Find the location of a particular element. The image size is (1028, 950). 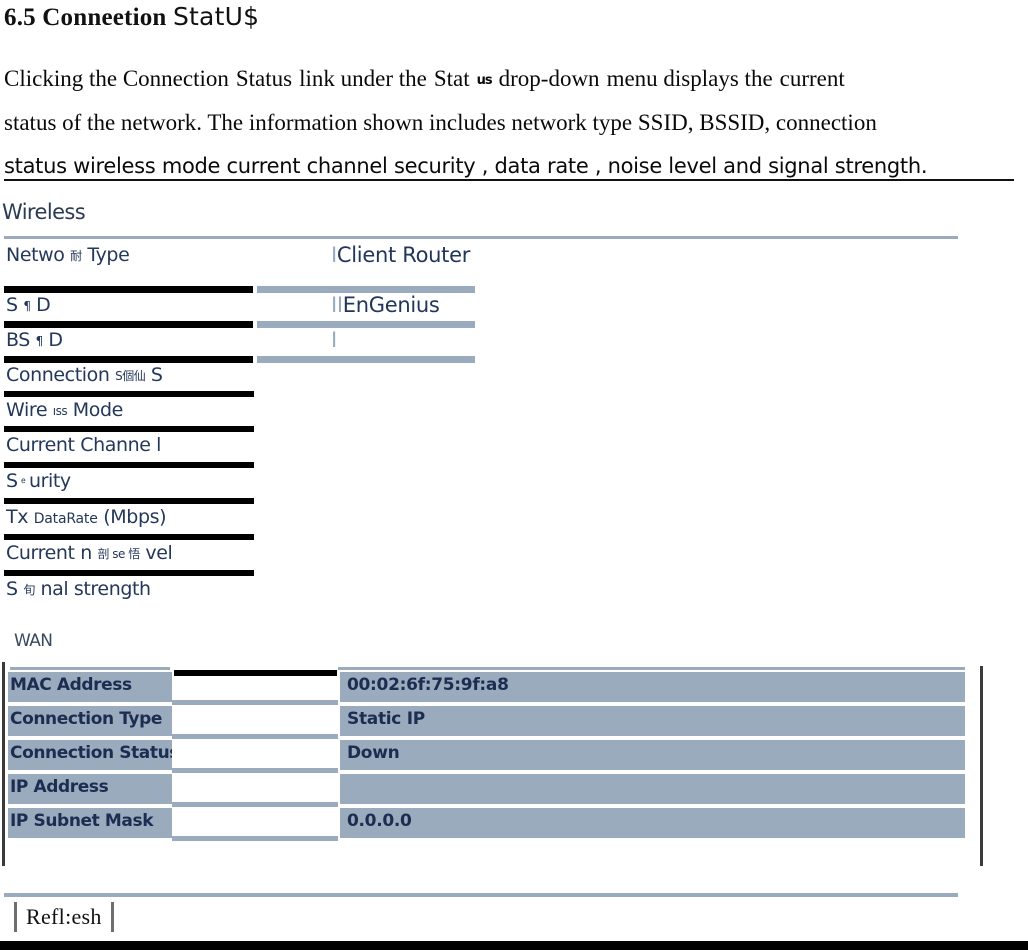

wireless-row-label: S ͤ urity is located at coordinates (38, 481).